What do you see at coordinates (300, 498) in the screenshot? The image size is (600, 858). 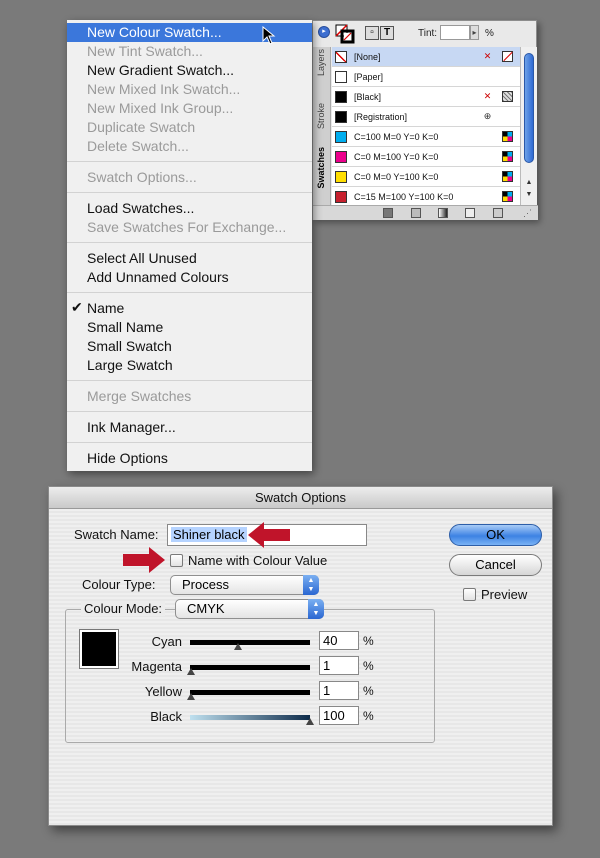 I see `dialog-title: Swatch Options` at bounding box center [300, 498].